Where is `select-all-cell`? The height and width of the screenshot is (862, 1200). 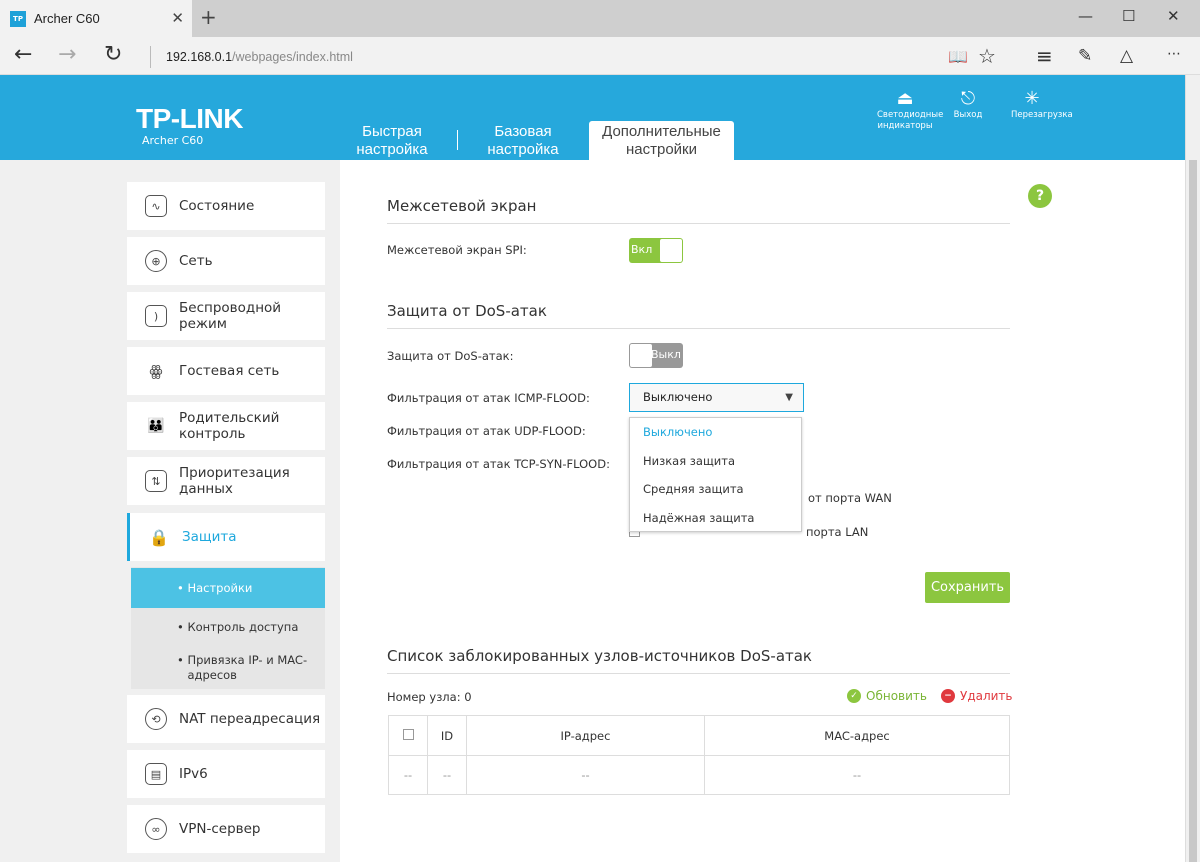
select-all-cell is located at coordinates (408, 735).